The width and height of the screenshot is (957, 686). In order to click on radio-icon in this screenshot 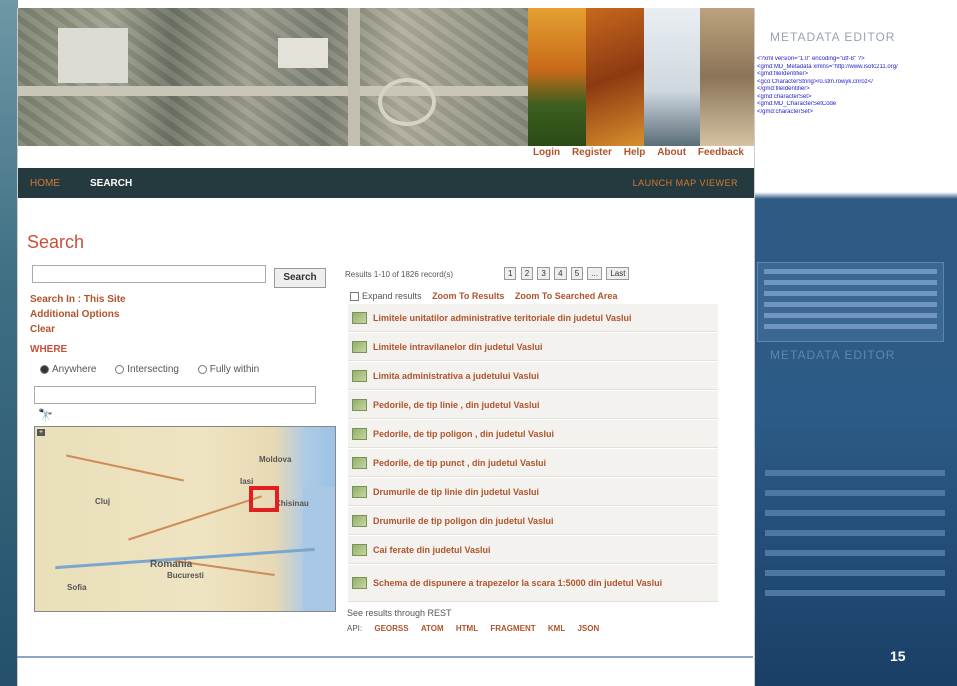, I will do `click(120, 369)`.